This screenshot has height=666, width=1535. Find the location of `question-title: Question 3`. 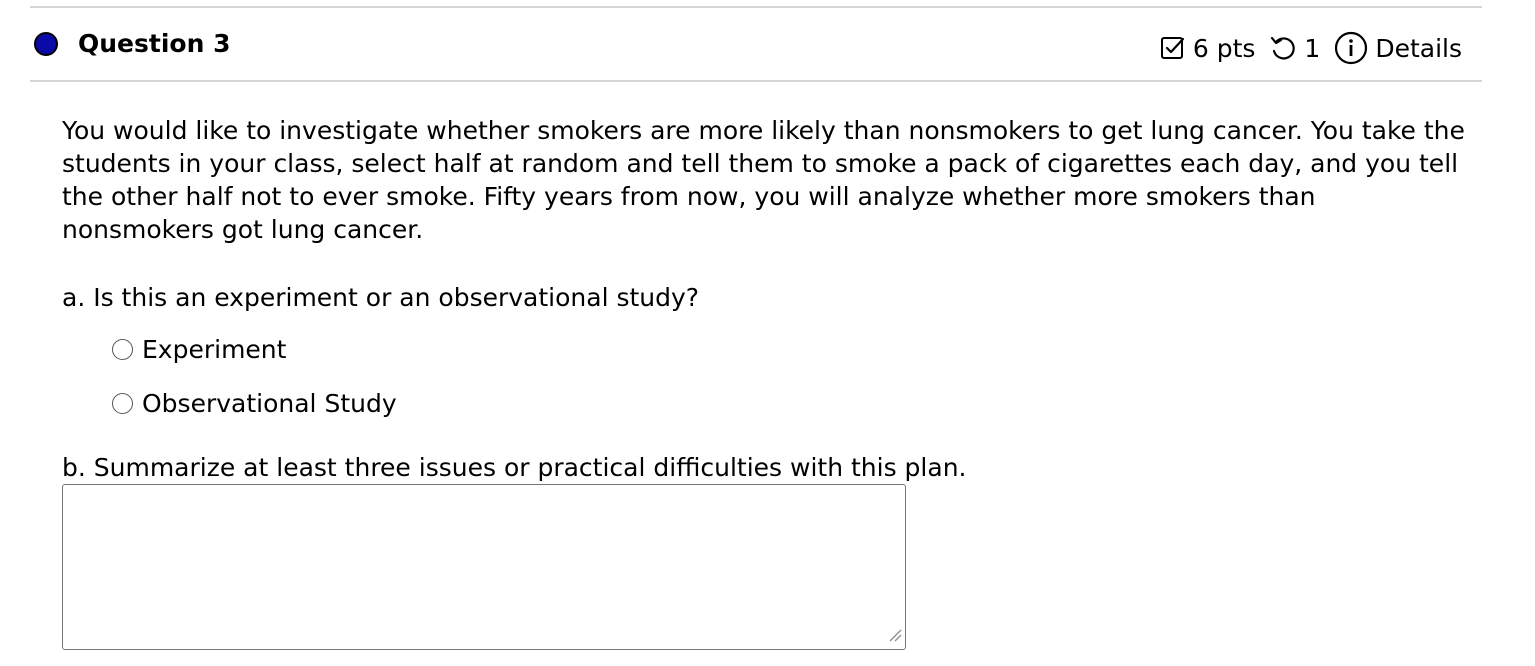

question-title: Question 3 is located at coordinates (154, 43).